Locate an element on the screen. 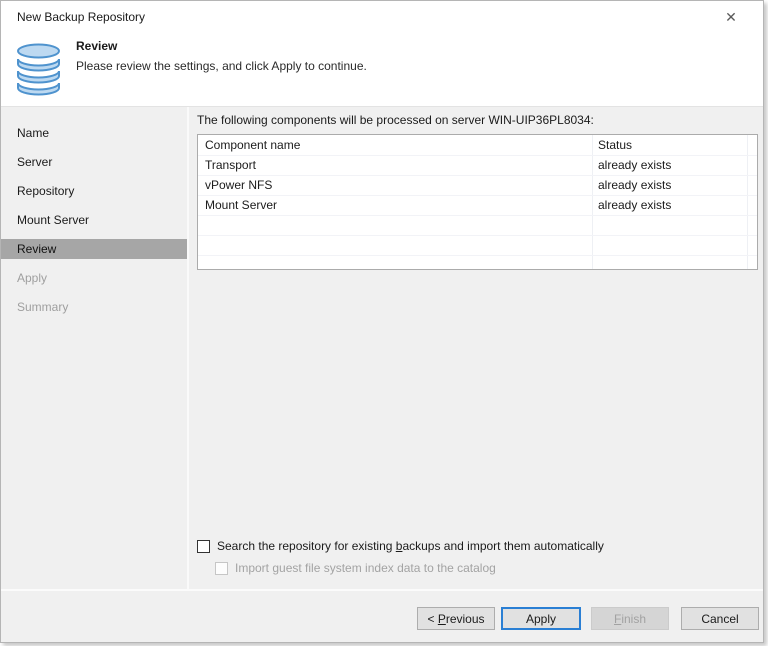  table-header-row: Component name Status is located at coordinates (477, 145).